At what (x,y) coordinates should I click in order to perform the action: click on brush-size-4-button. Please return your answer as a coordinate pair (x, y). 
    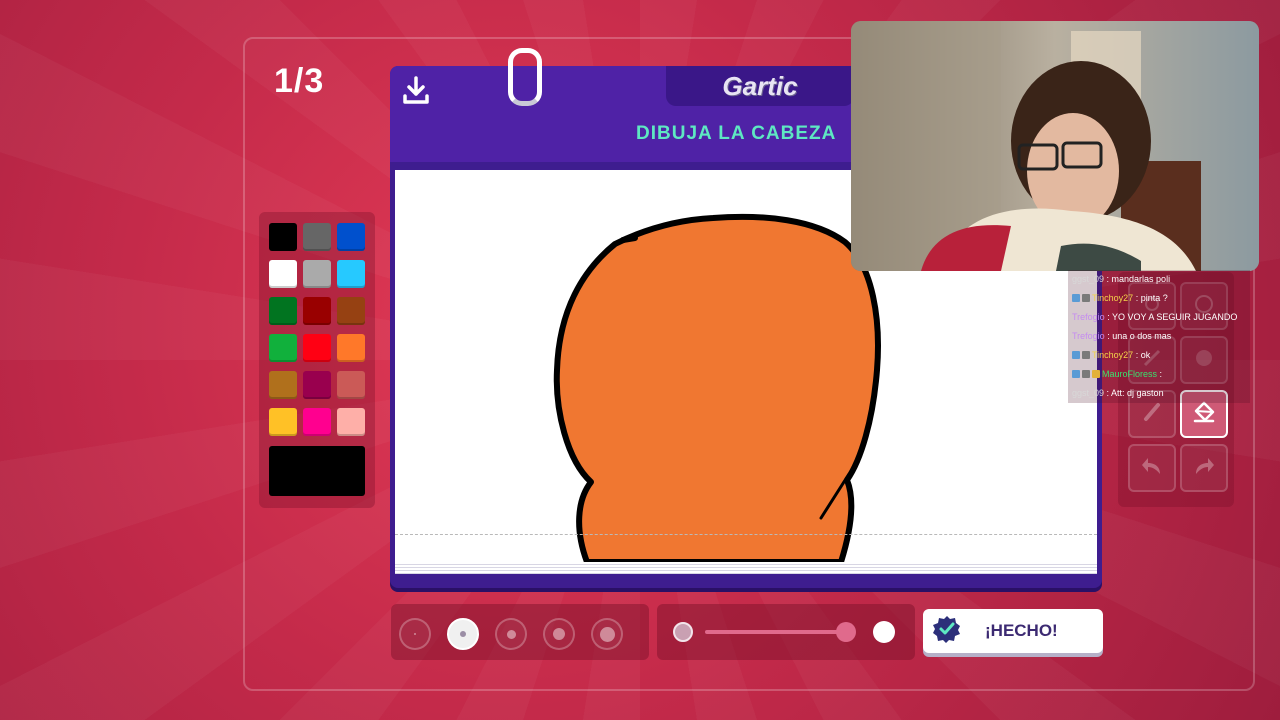
    Looking at the image, I should click on (559, 634).